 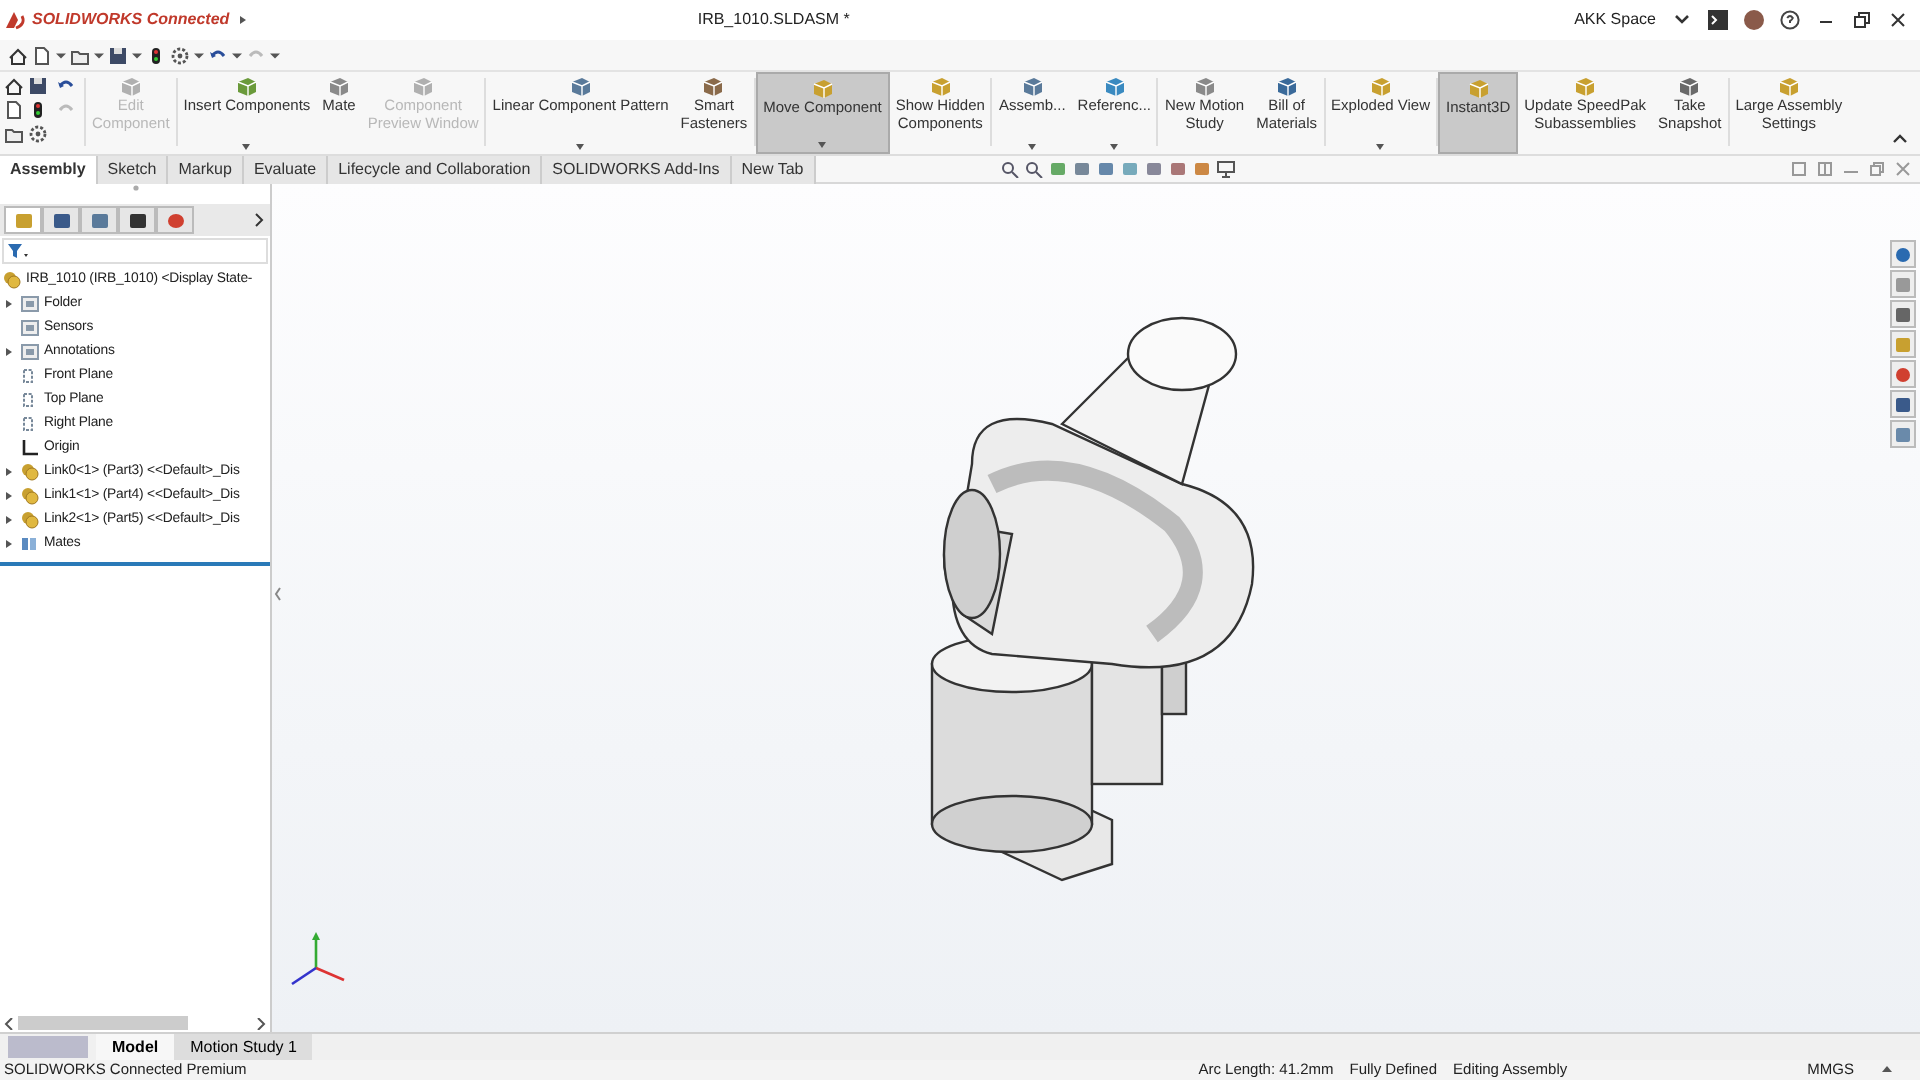 I want to click on filter-field, so click(x=135, y=251).